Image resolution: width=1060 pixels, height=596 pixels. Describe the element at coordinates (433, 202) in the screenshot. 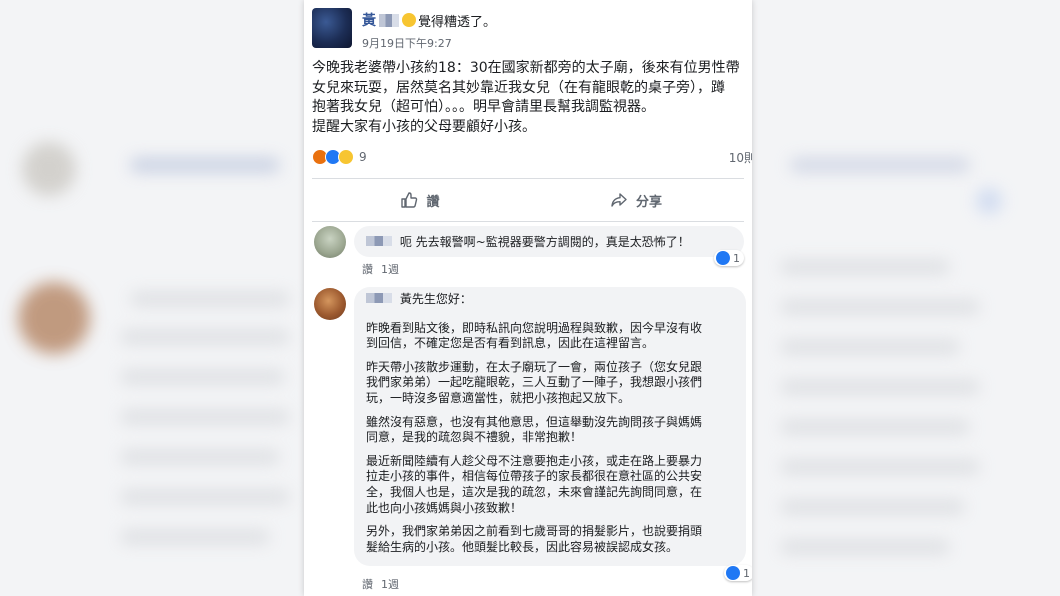

I see `like-button-label: 讚` at that location.